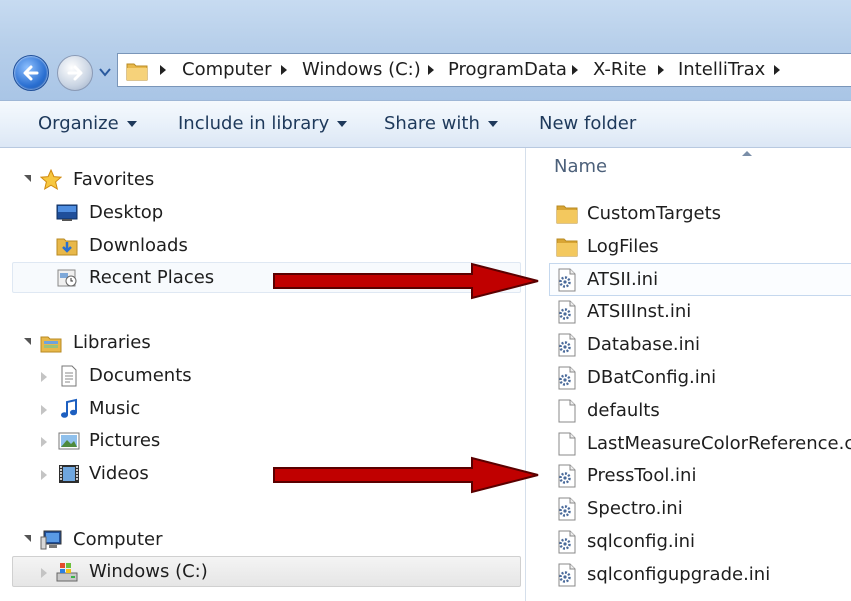 Image resolution: width=851 pixels, height=601 pixels. Describe the element at coordinates (67, 278) in the screenshot. I see `recent-places-icon` at that location.